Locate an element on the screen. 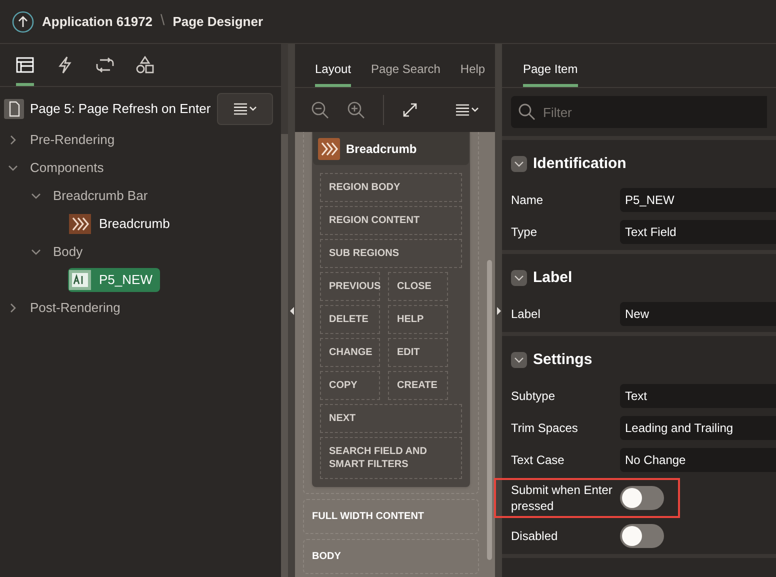  drop-zone: EDIT is located at coordinates (418, 352).